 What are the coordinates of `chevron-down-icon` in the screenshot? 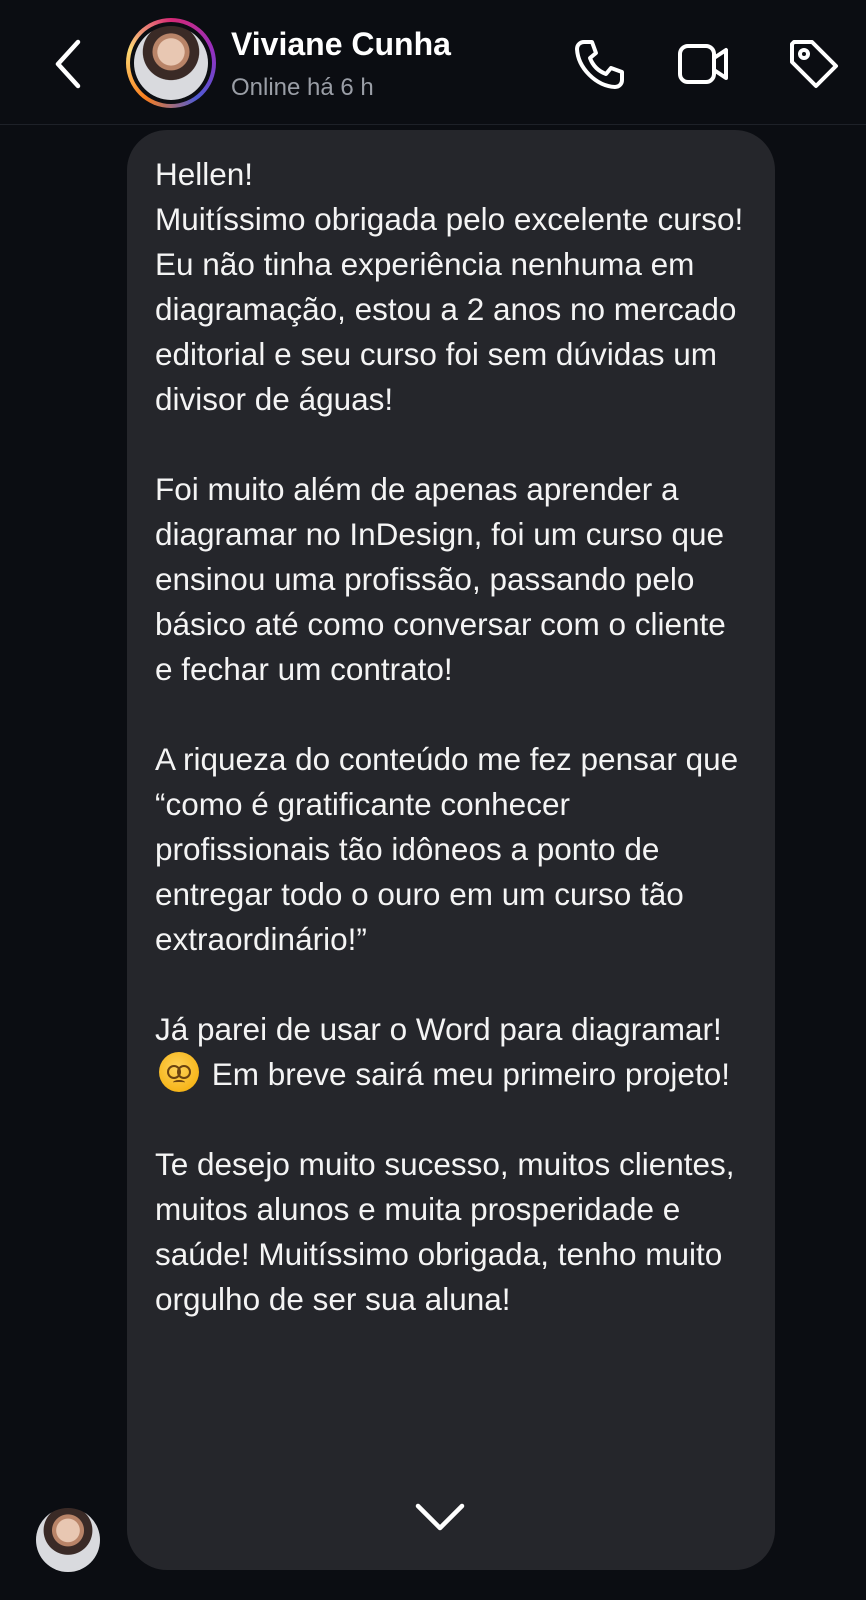 It's located at (440, 1517).